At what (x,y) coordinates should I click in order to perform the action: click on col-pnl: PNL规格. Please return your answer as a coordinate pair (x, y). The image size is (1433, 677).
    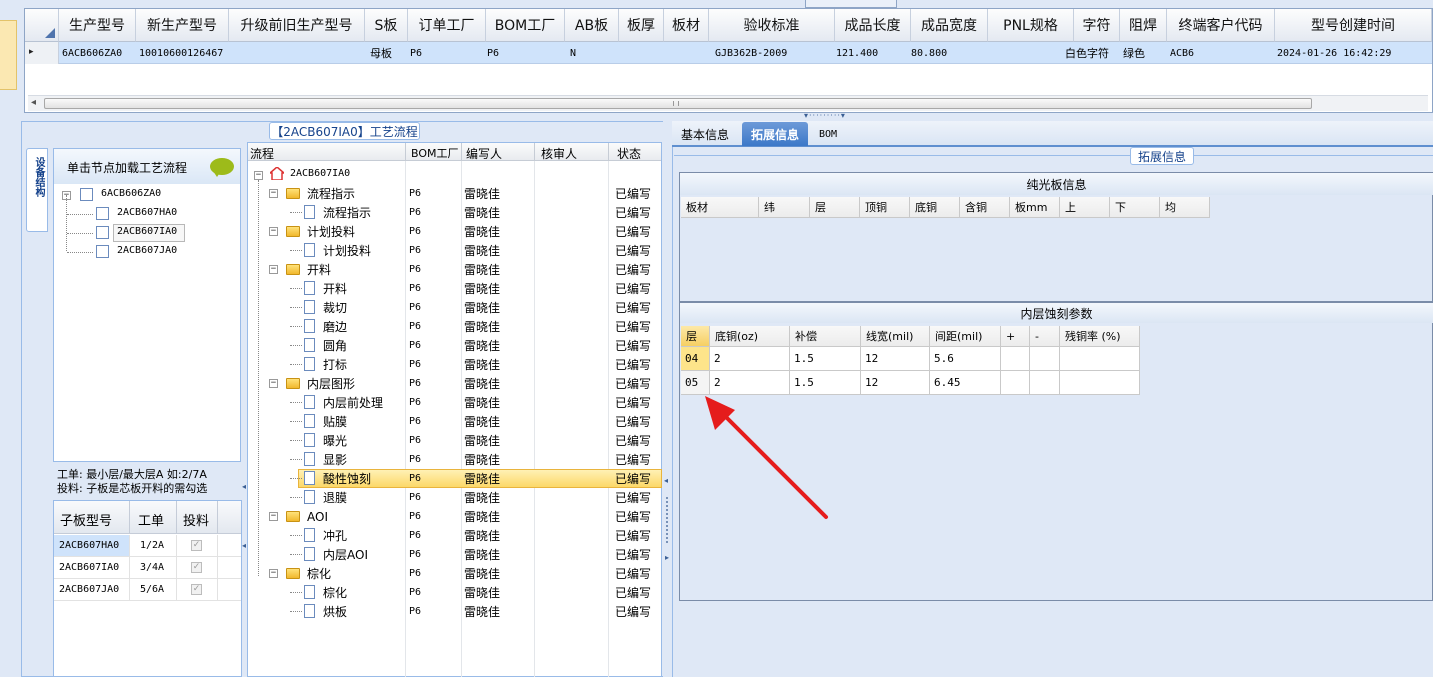
    Looking at the image, I should click on (1031, 25).